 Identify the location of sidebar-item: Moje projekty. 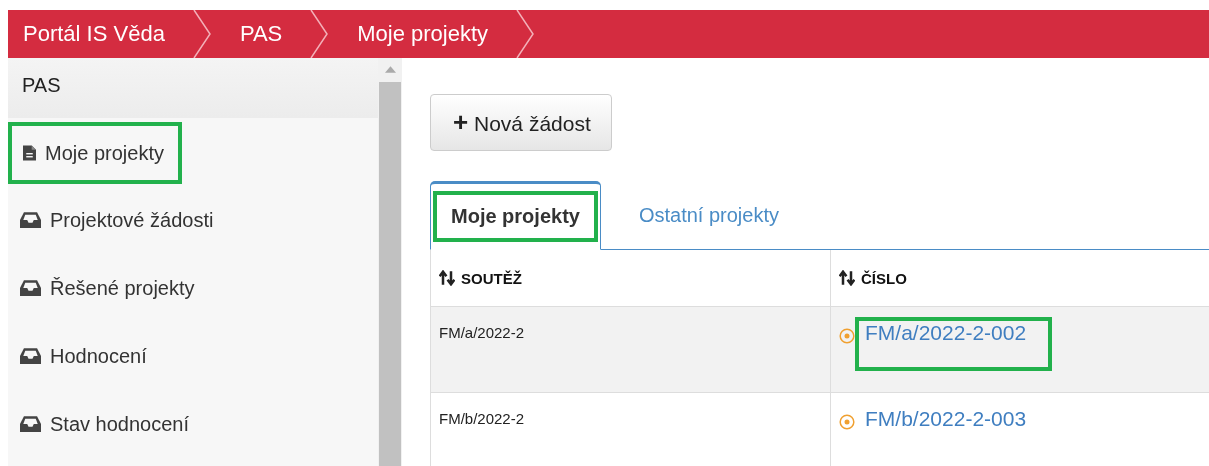
(95, 153).